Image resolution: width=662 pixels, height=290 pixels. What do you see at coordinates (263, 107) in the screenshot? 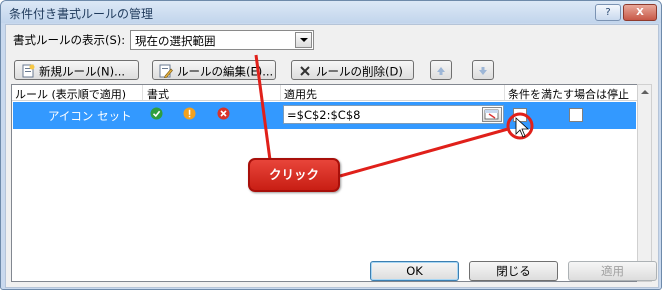
I see `annotation-line-to-edit` at bounding box center [263, 107].